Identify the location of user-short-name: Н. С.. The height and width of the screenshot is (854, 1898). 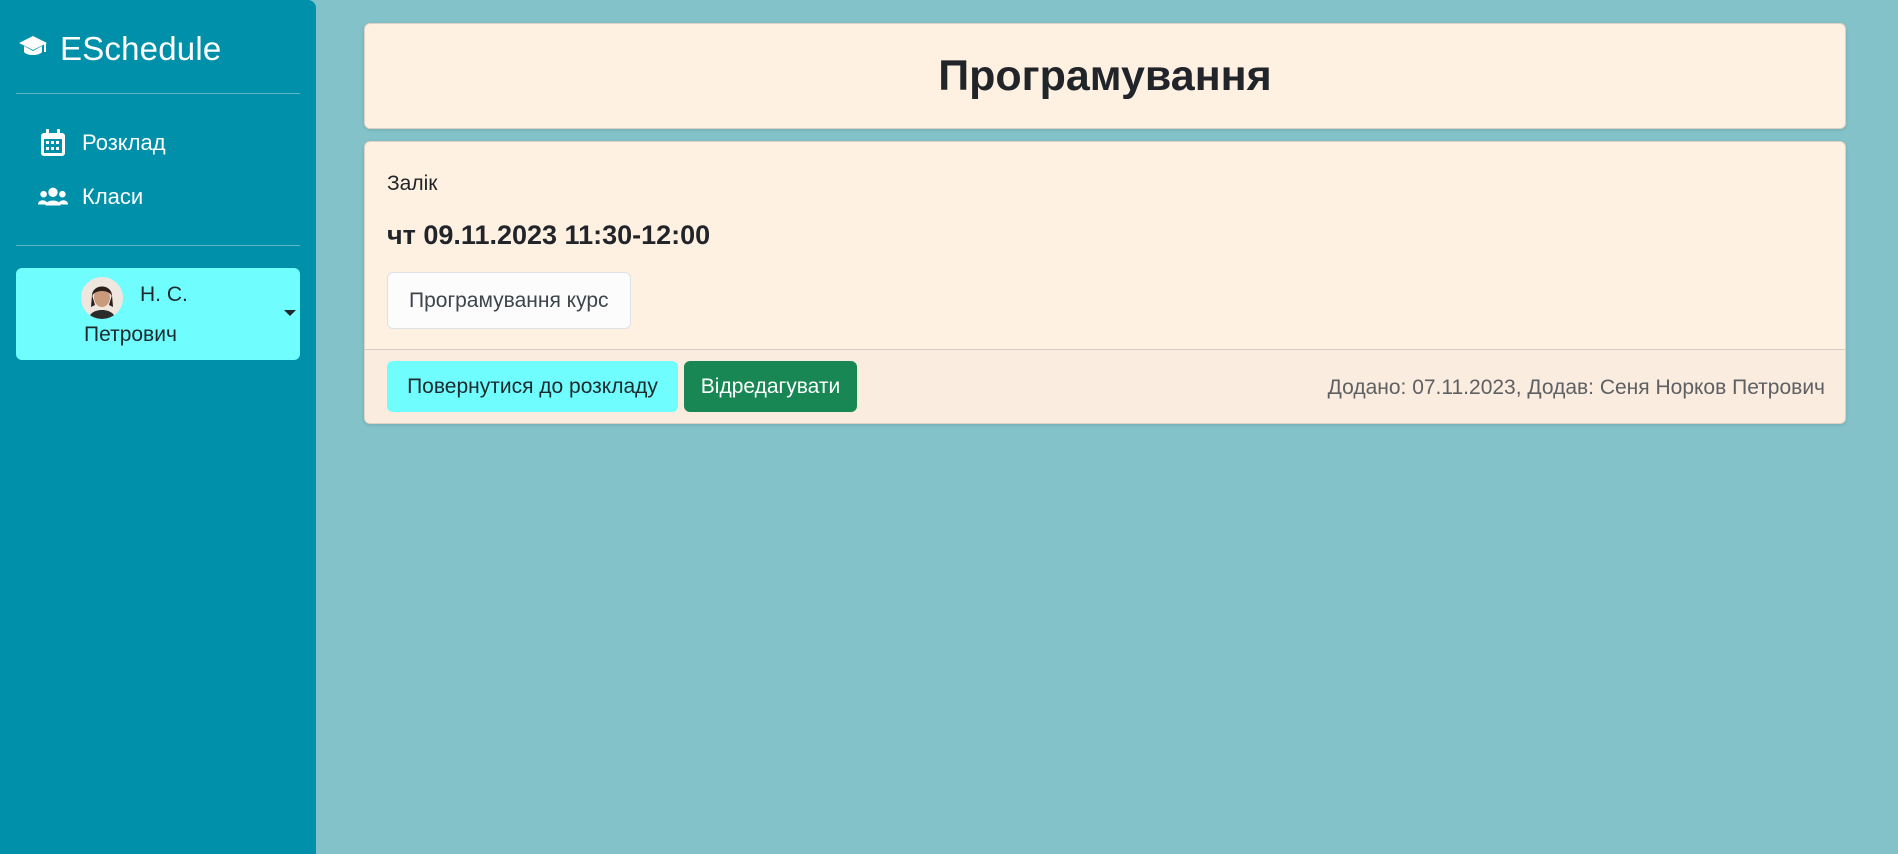
(164, 294).